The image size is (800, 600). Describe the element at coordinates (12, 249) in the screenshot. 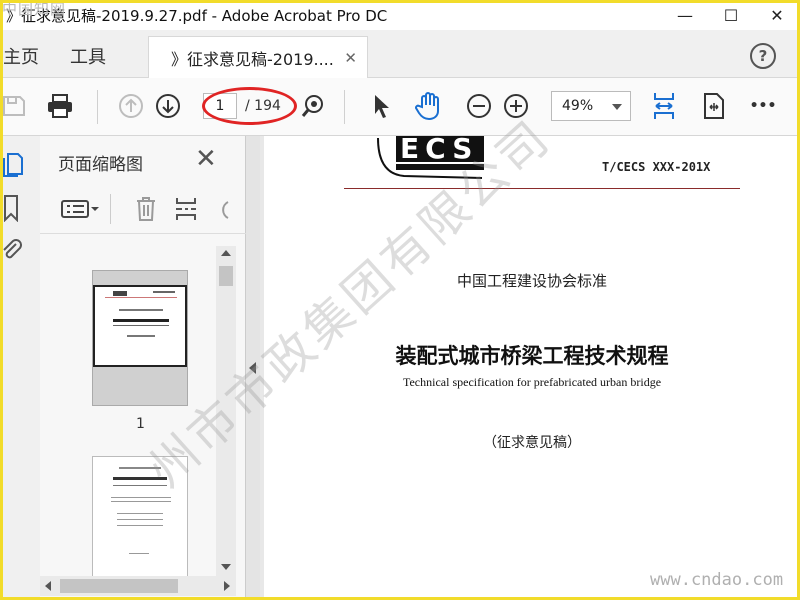

I see `paperclip-icon` at that location.